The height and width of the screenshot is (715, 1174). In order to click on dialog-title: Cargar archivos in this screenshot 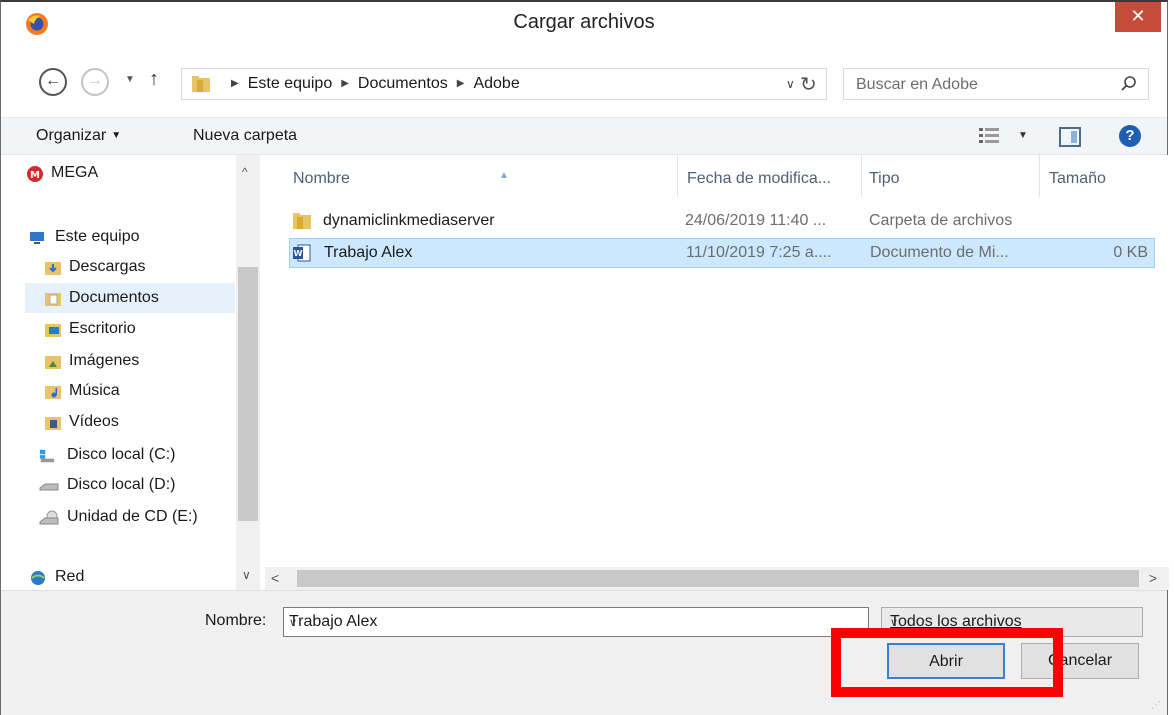, I will do `click(584, 22)`.